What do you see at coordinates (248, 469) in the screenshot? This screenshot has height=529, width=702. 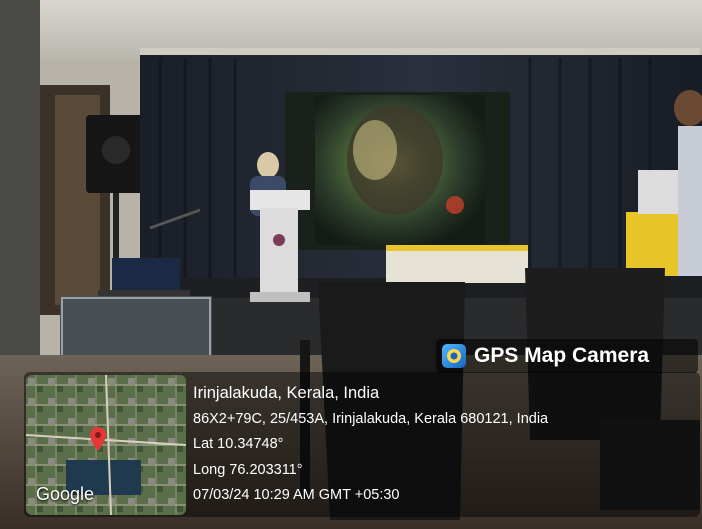 I see `longitude: Long 76.203311°` at bounding box center [248, 469].